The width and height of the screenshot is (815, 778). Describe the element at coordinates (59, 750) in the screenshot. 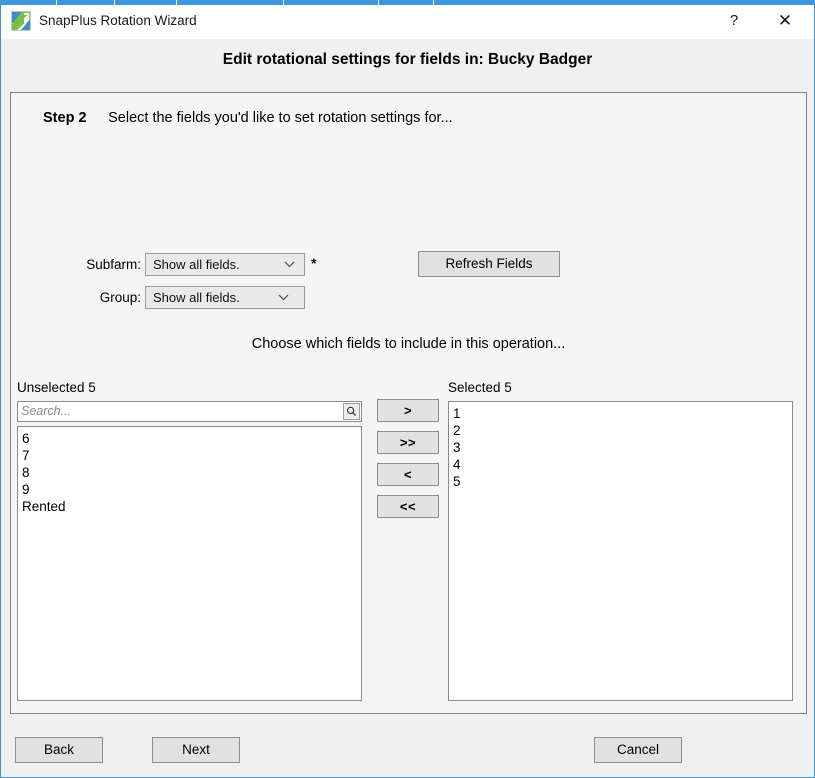

I see `back-button: Back` at that location.